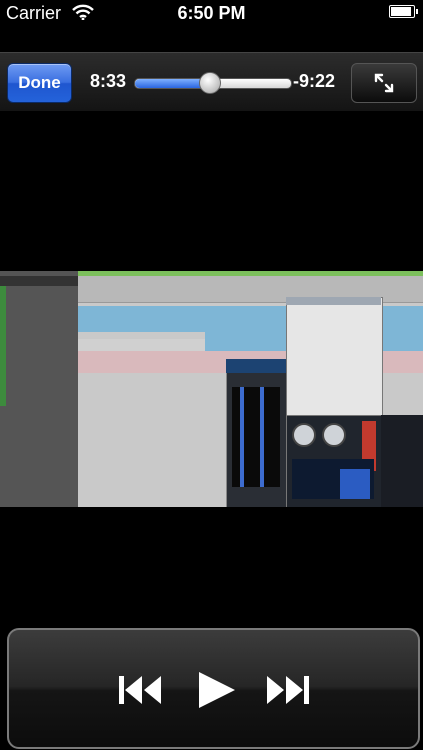 Image resolution: width=423 pixels, height=750 pixels. I want to click on status-time: 6:50 PM, so click(211, 13).